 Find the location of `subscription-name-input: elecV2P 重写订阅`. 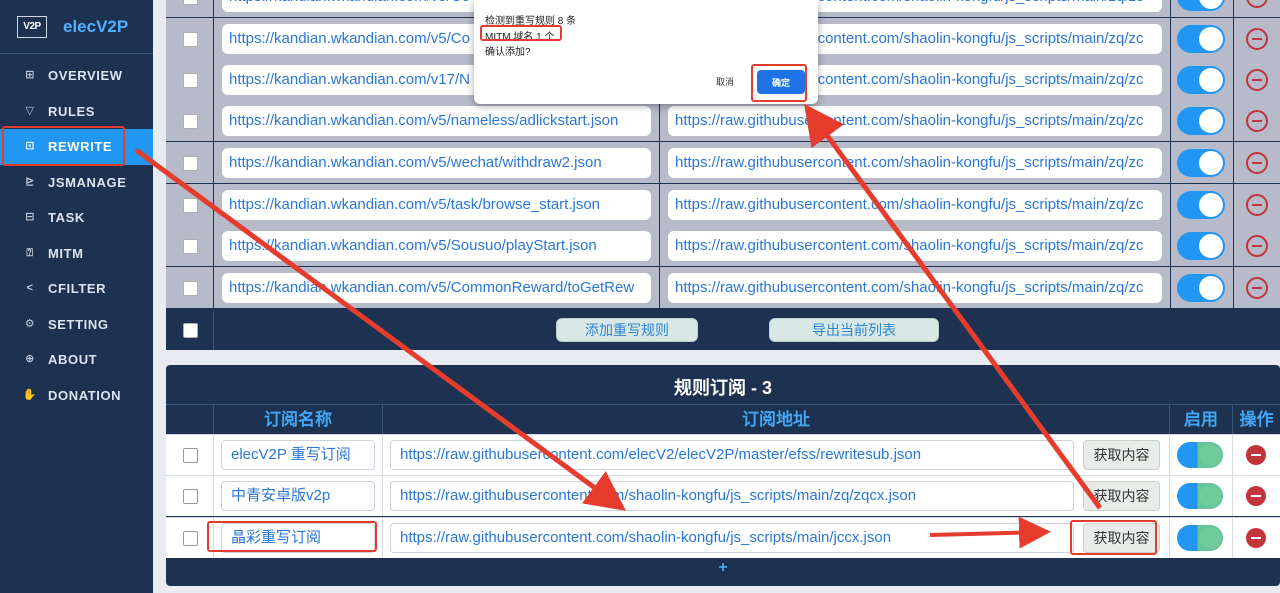

subscription-name-input: elecV2P 重写订阅 is located at coordinates (298, 455).